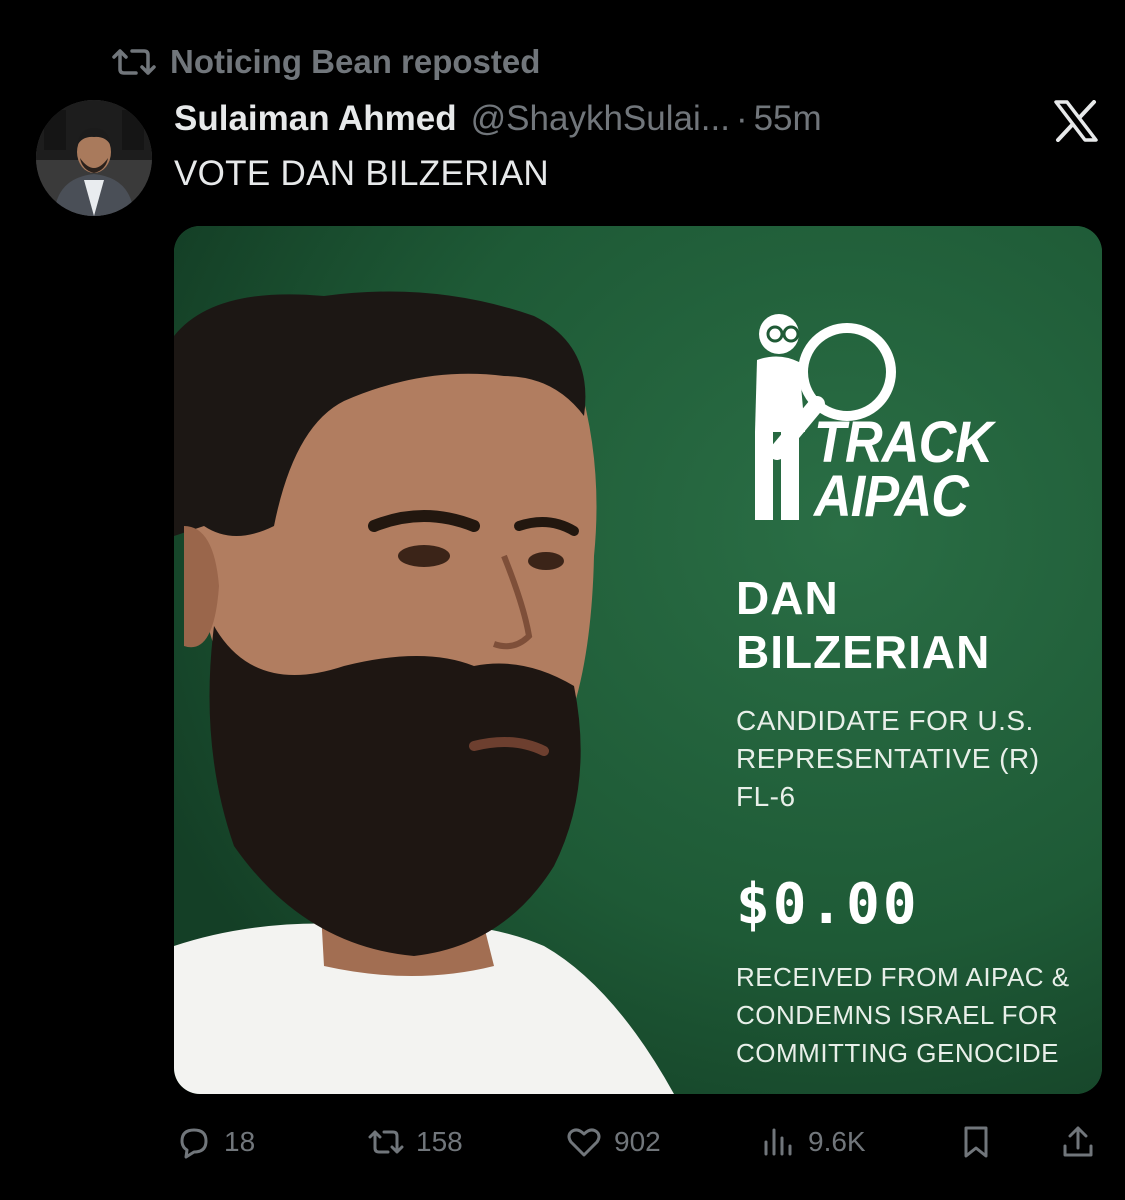 Image resolution: width=1125 pixels, height=1200 pixels. I want to click on avatar, so click(94, 158).